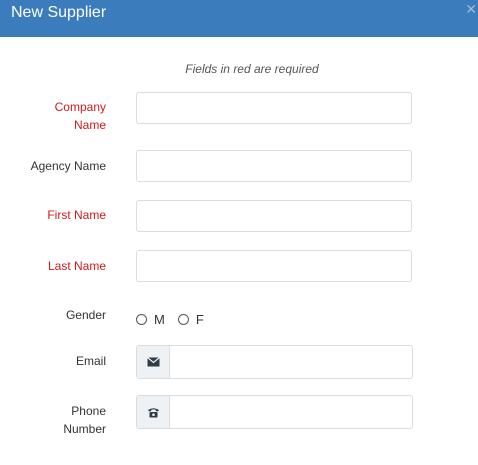 This screenshot has height=465, width=478. Describe the element at coordinates (80, 107) in the screenshot. I see `company-name-label-line1: Company` at that location.